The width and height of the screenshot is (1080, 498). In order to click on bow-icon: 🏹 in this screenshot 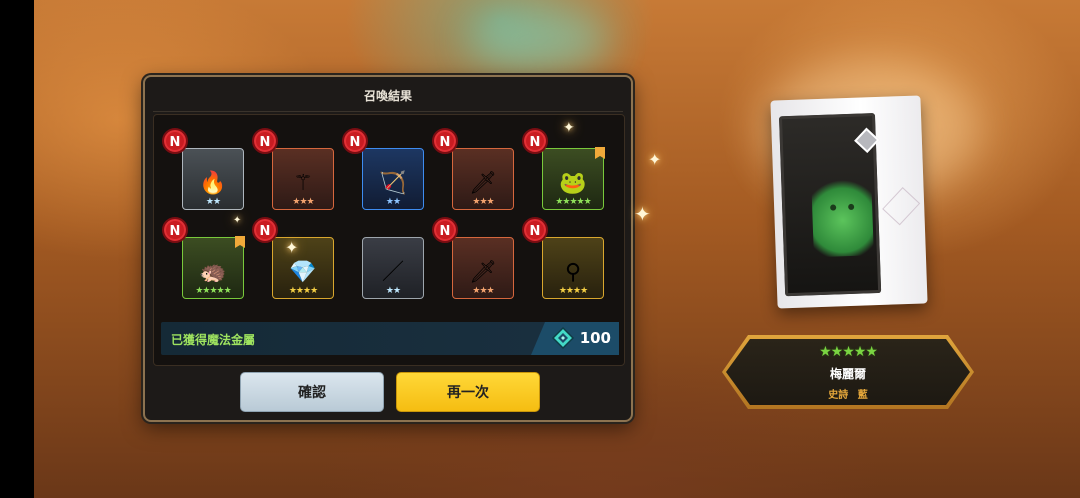, I will do `click(393, 183)`.